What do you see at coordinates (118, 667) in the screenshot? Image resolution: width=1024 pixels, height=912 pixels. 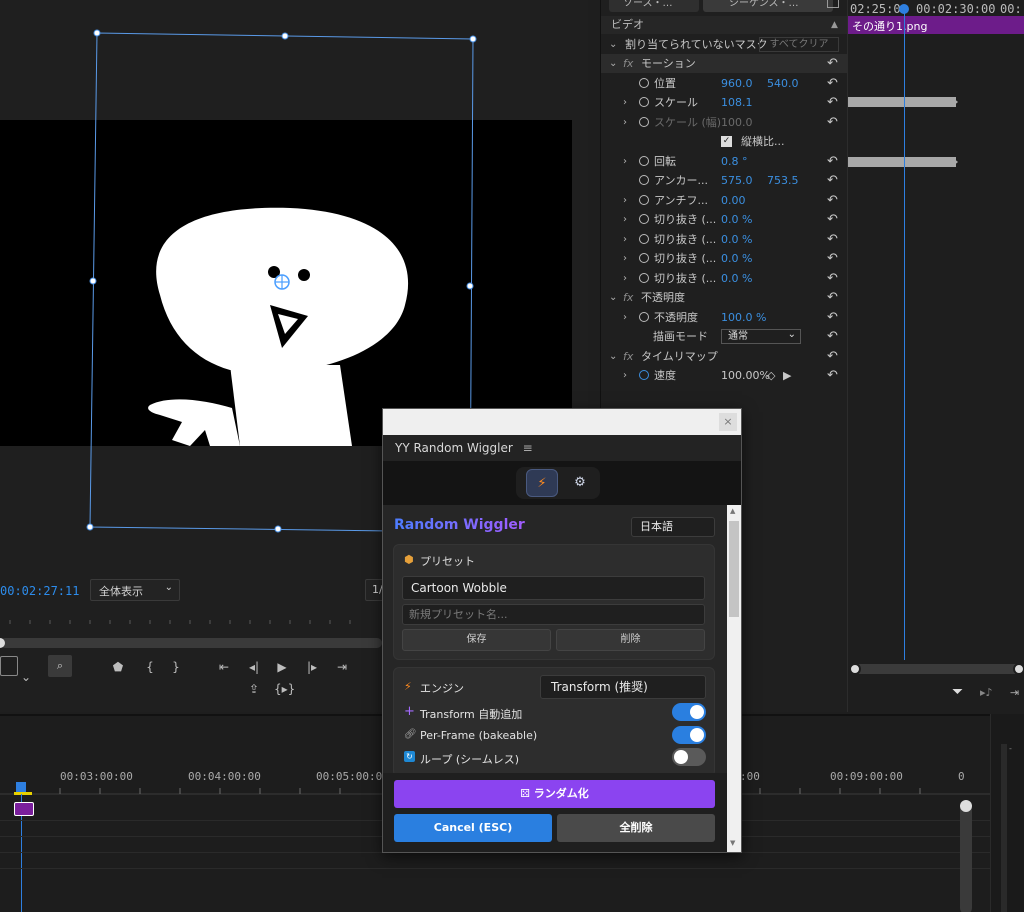 I see `marker-icon: ⬟` at bounding box center [118, 667].